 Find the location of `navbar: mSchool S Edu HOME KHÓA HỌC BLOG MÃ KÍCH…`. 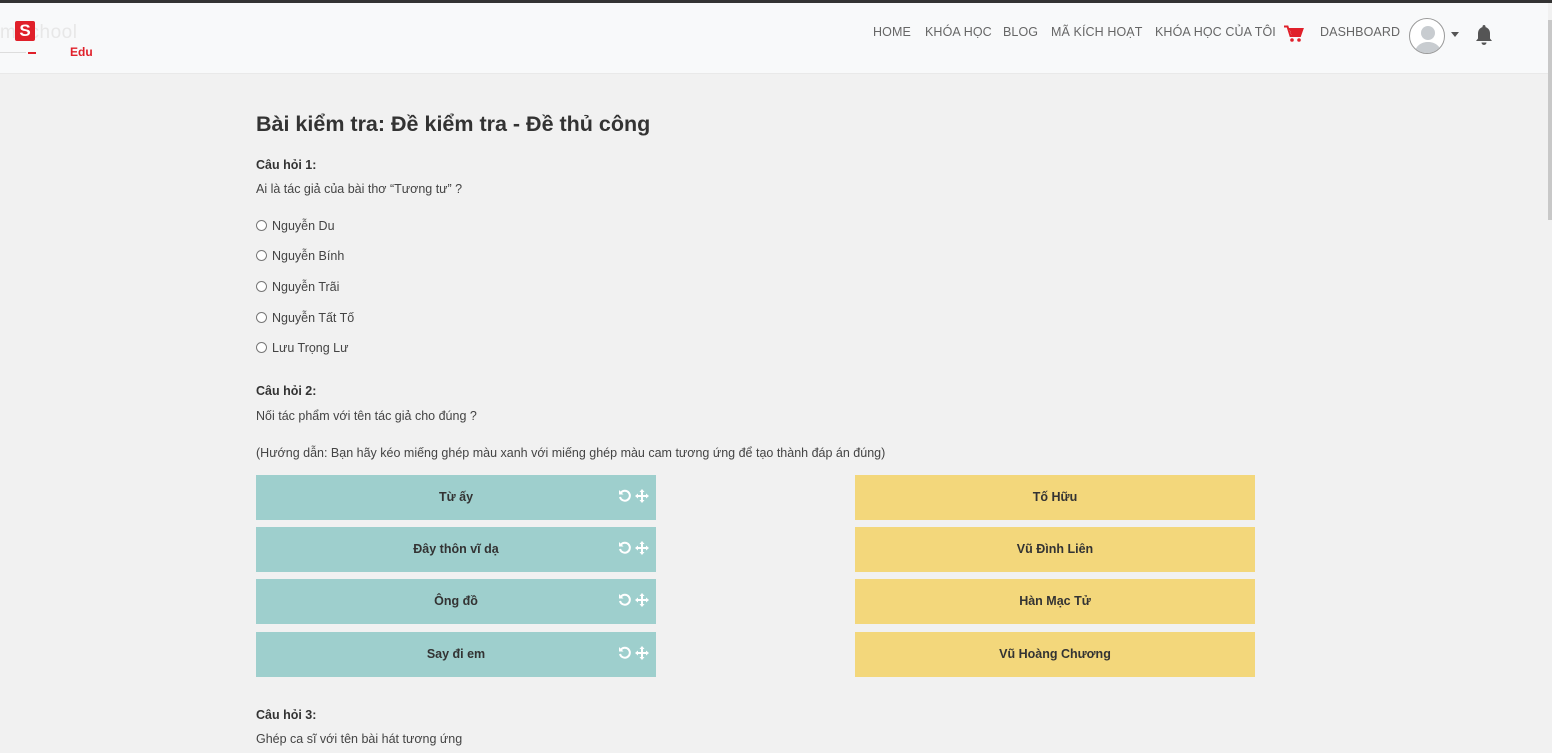

navbar: mSchool S Edu HOME KHÓA HỌC BLOG MÃ KÍCH… is located at coordinates (774, 38).